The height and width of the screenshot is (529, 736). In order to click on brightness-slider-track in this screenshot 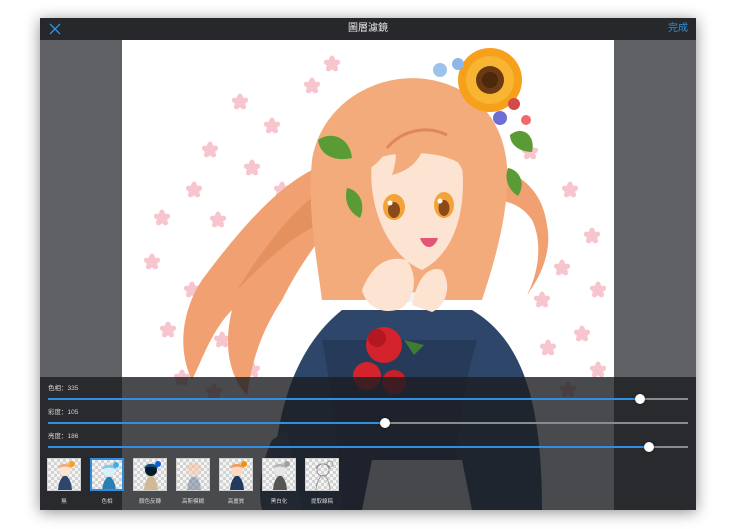, I will do `click(368, 447)`.